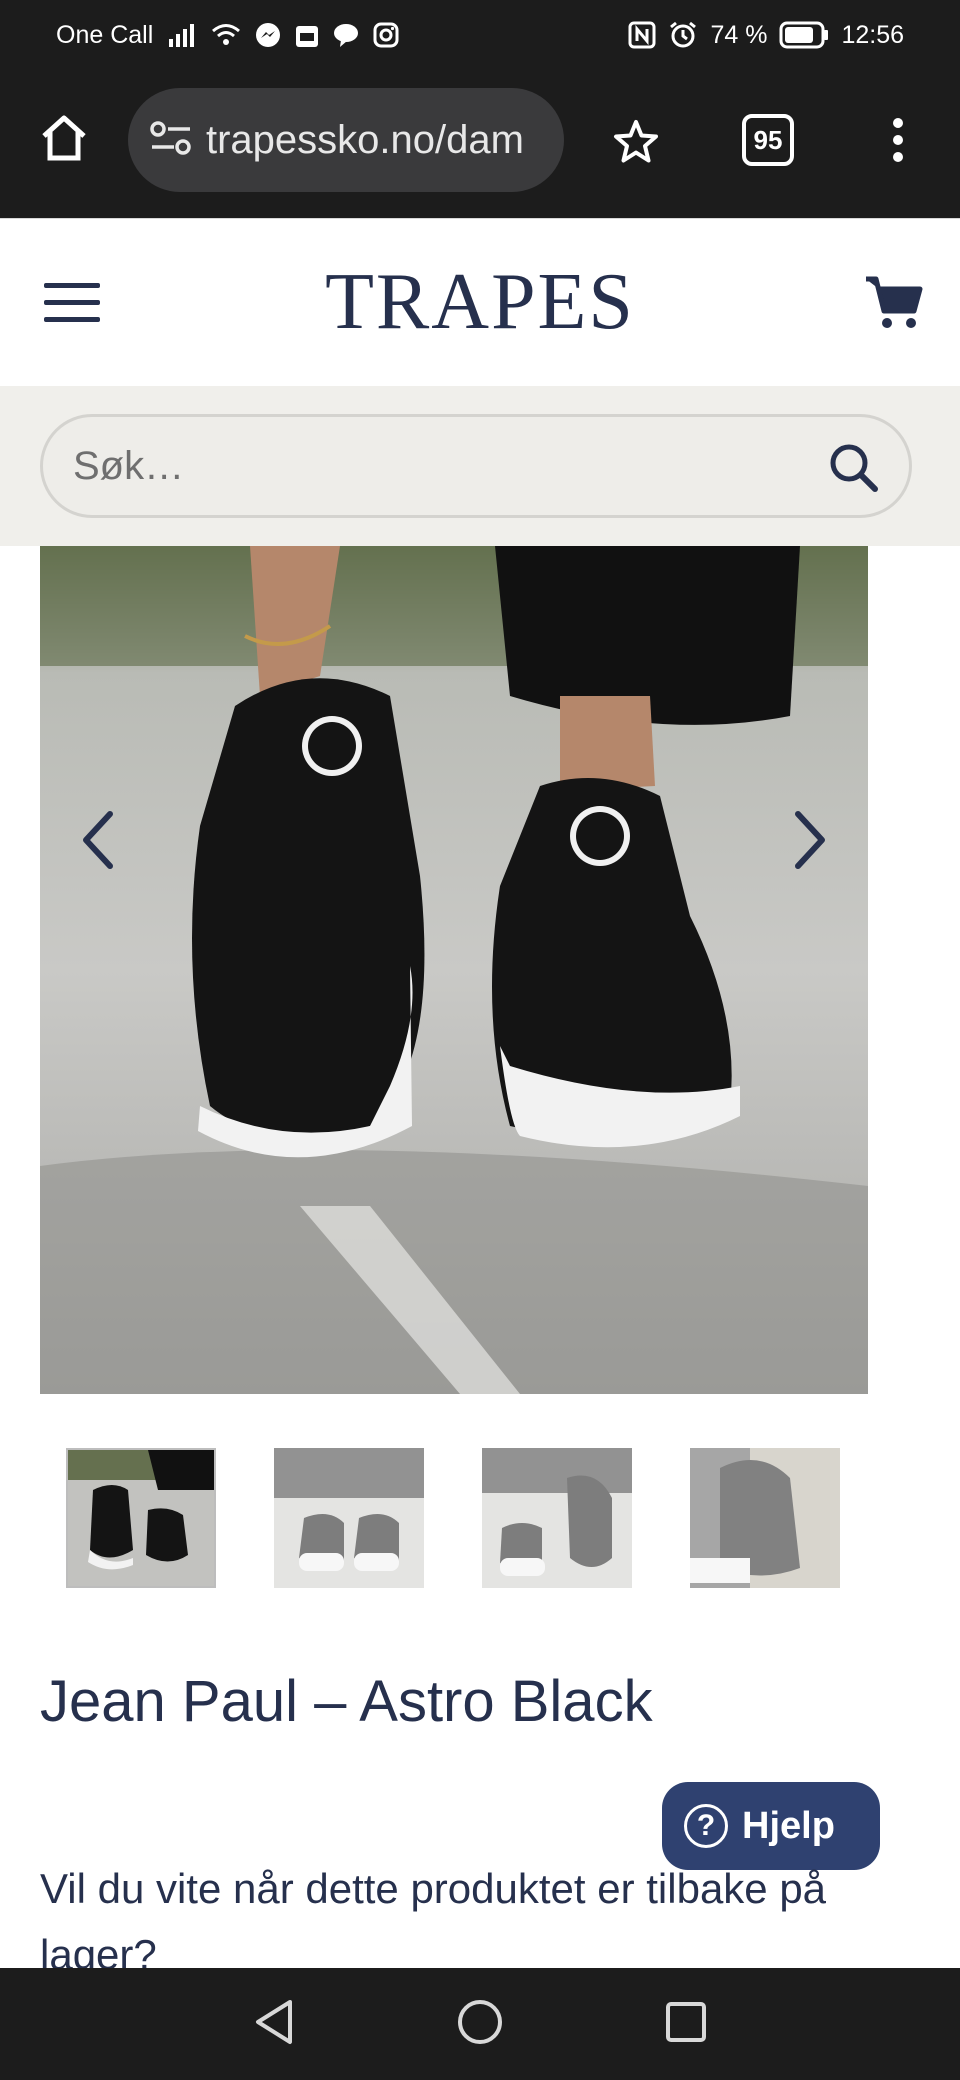  What do you see at coordinates (894, 303) in the screenshot?
I see `cart-icon` at bounding box center [894, 303].